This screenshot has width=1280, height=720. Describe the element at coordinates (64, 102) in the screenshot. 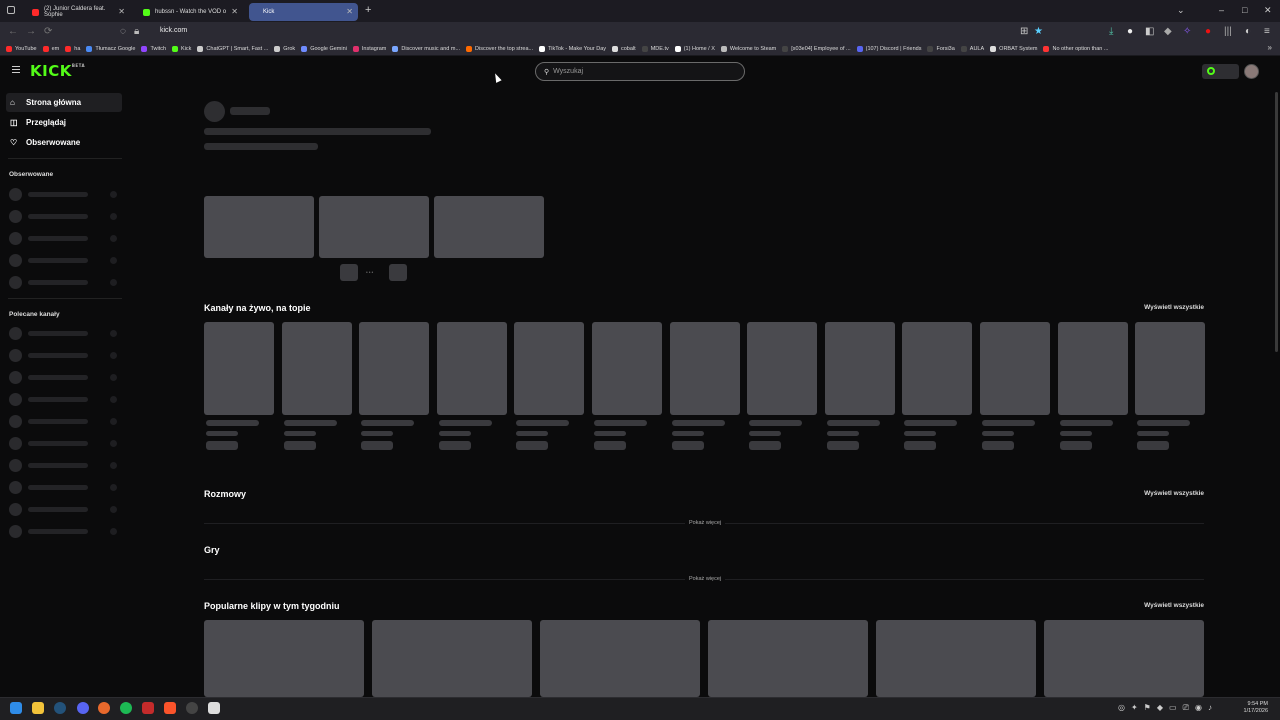

I see `sidebar-item-home: ⌂ Strona główna` at that location.